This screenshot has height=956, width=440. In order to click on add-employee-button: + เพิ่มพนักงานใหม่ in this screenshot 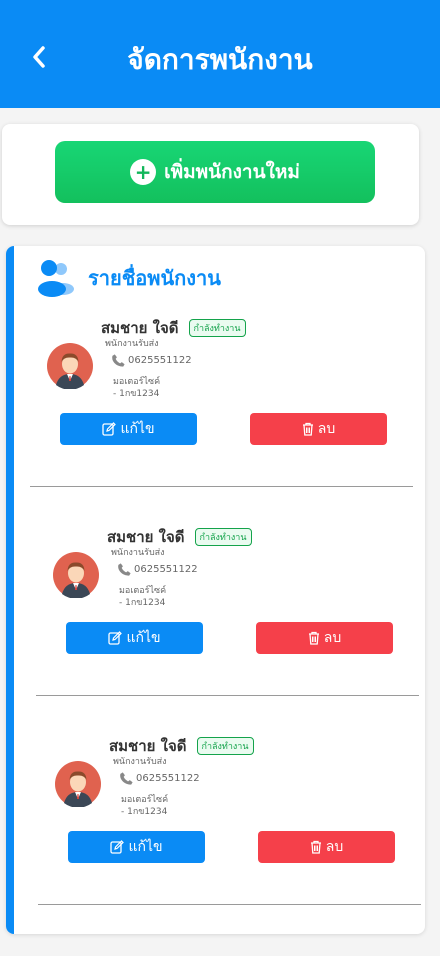, I will do `click(215, 172)`.